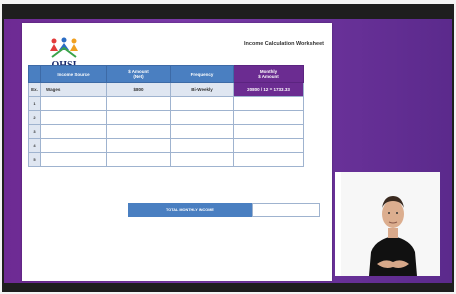 The width and height of the screenshot is (456, 294). What do you see at coordinates (34, 103) in the screenshot?
I see `row-number: 1` at bounding box center [34, 103].